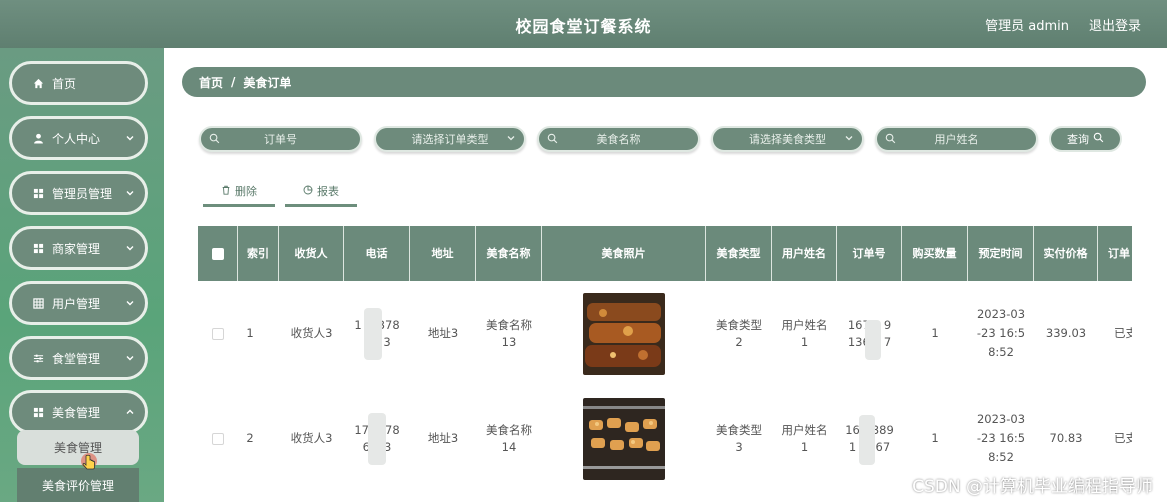  I want to click on cell-quantity: 1, so click(935, 333).